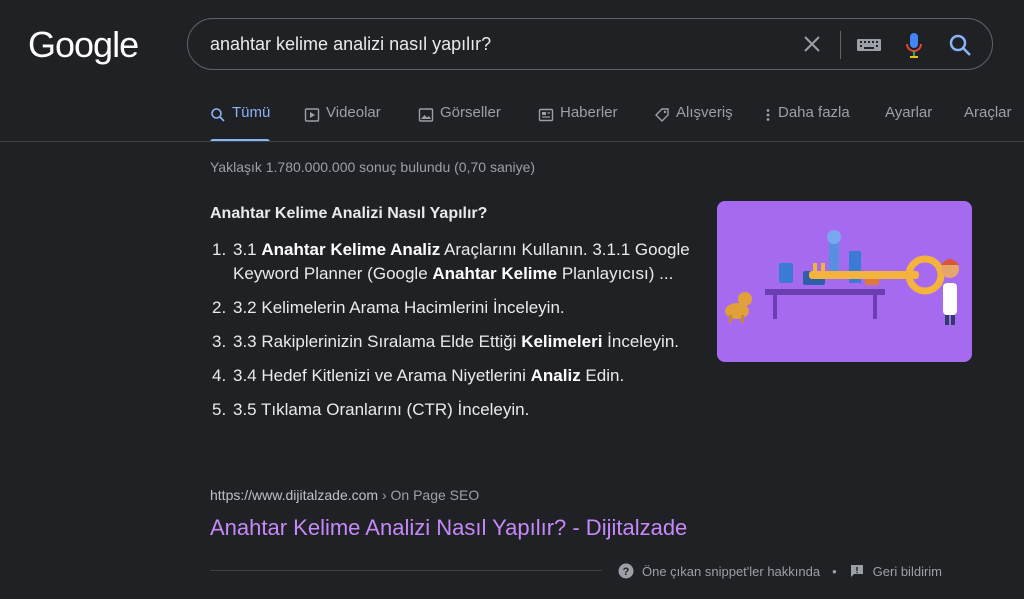 Image resolution: width=1024 pixels, height=599 pixels. I want to click on tab-label: Tümü, so click(251, 112).